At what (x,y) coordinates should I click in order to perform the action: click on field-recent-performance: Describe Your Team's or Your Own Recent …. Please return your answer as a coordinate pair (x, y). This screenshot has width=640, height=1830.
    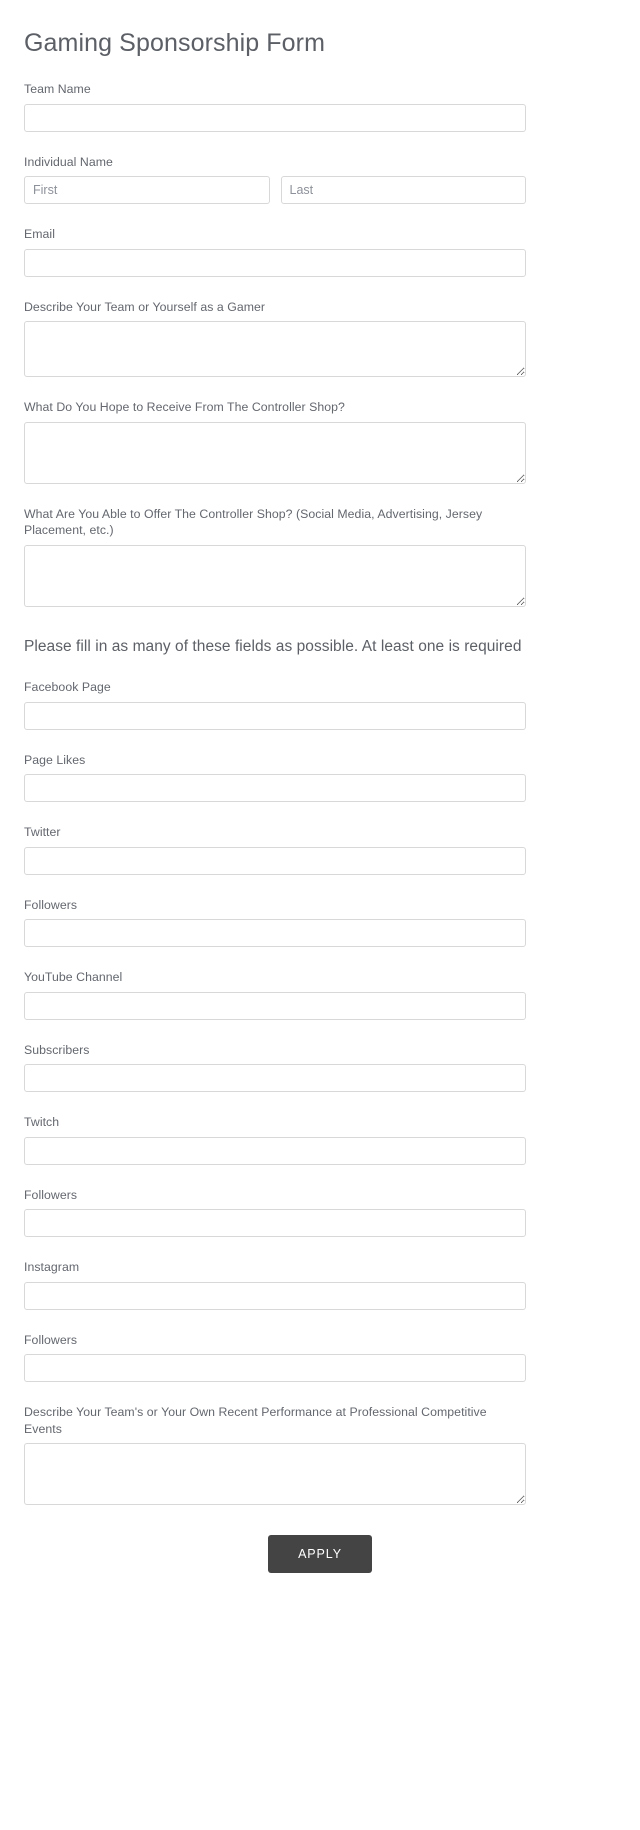
    Looking at the image, I should click on (320, 1455).